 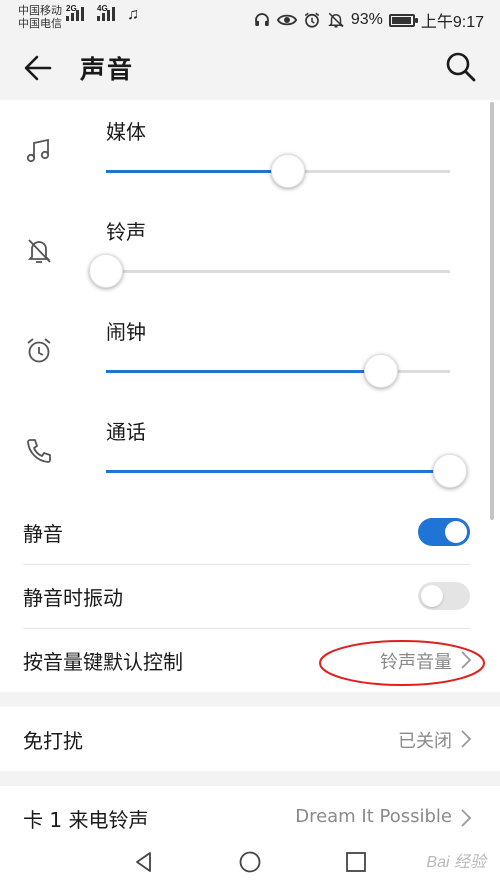 What do you see at coordinates (492, 311) in the screenshot?
I see `scrollbar` at bounding box center [492, 311].